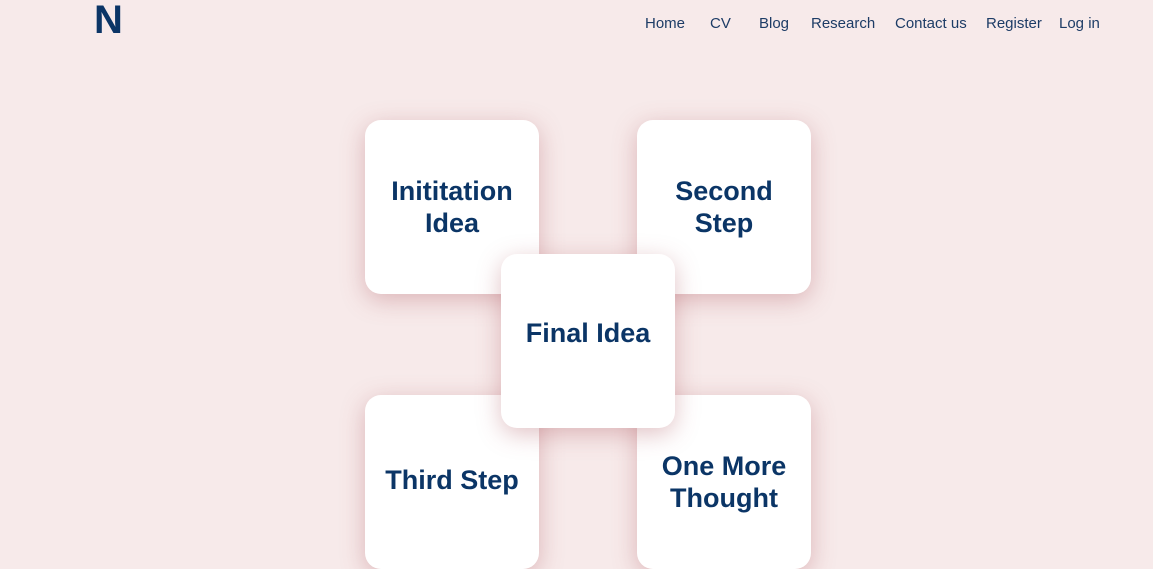 This screenshot has width=1153, height=569. I want to click on card-title: Second Step, so click(724, 207).